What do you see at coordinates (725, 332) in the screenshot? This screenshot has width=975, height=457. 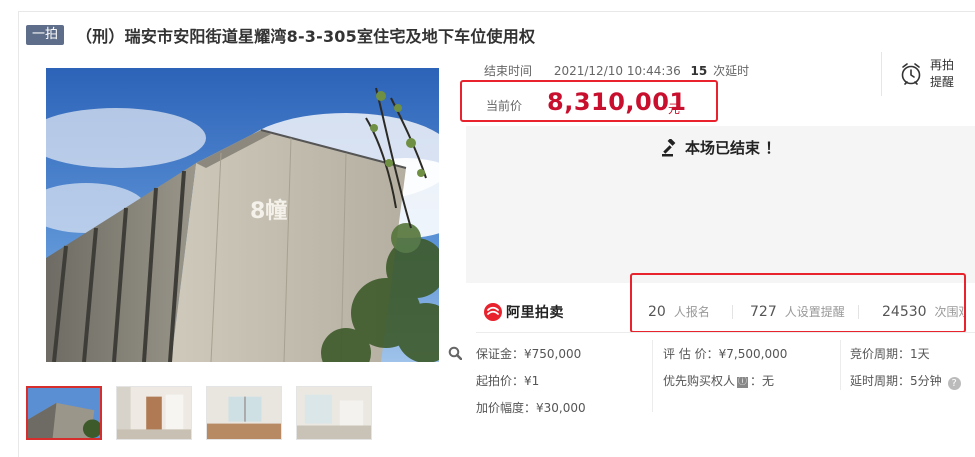 I see `details-divider` at bounding box center [725, 332].